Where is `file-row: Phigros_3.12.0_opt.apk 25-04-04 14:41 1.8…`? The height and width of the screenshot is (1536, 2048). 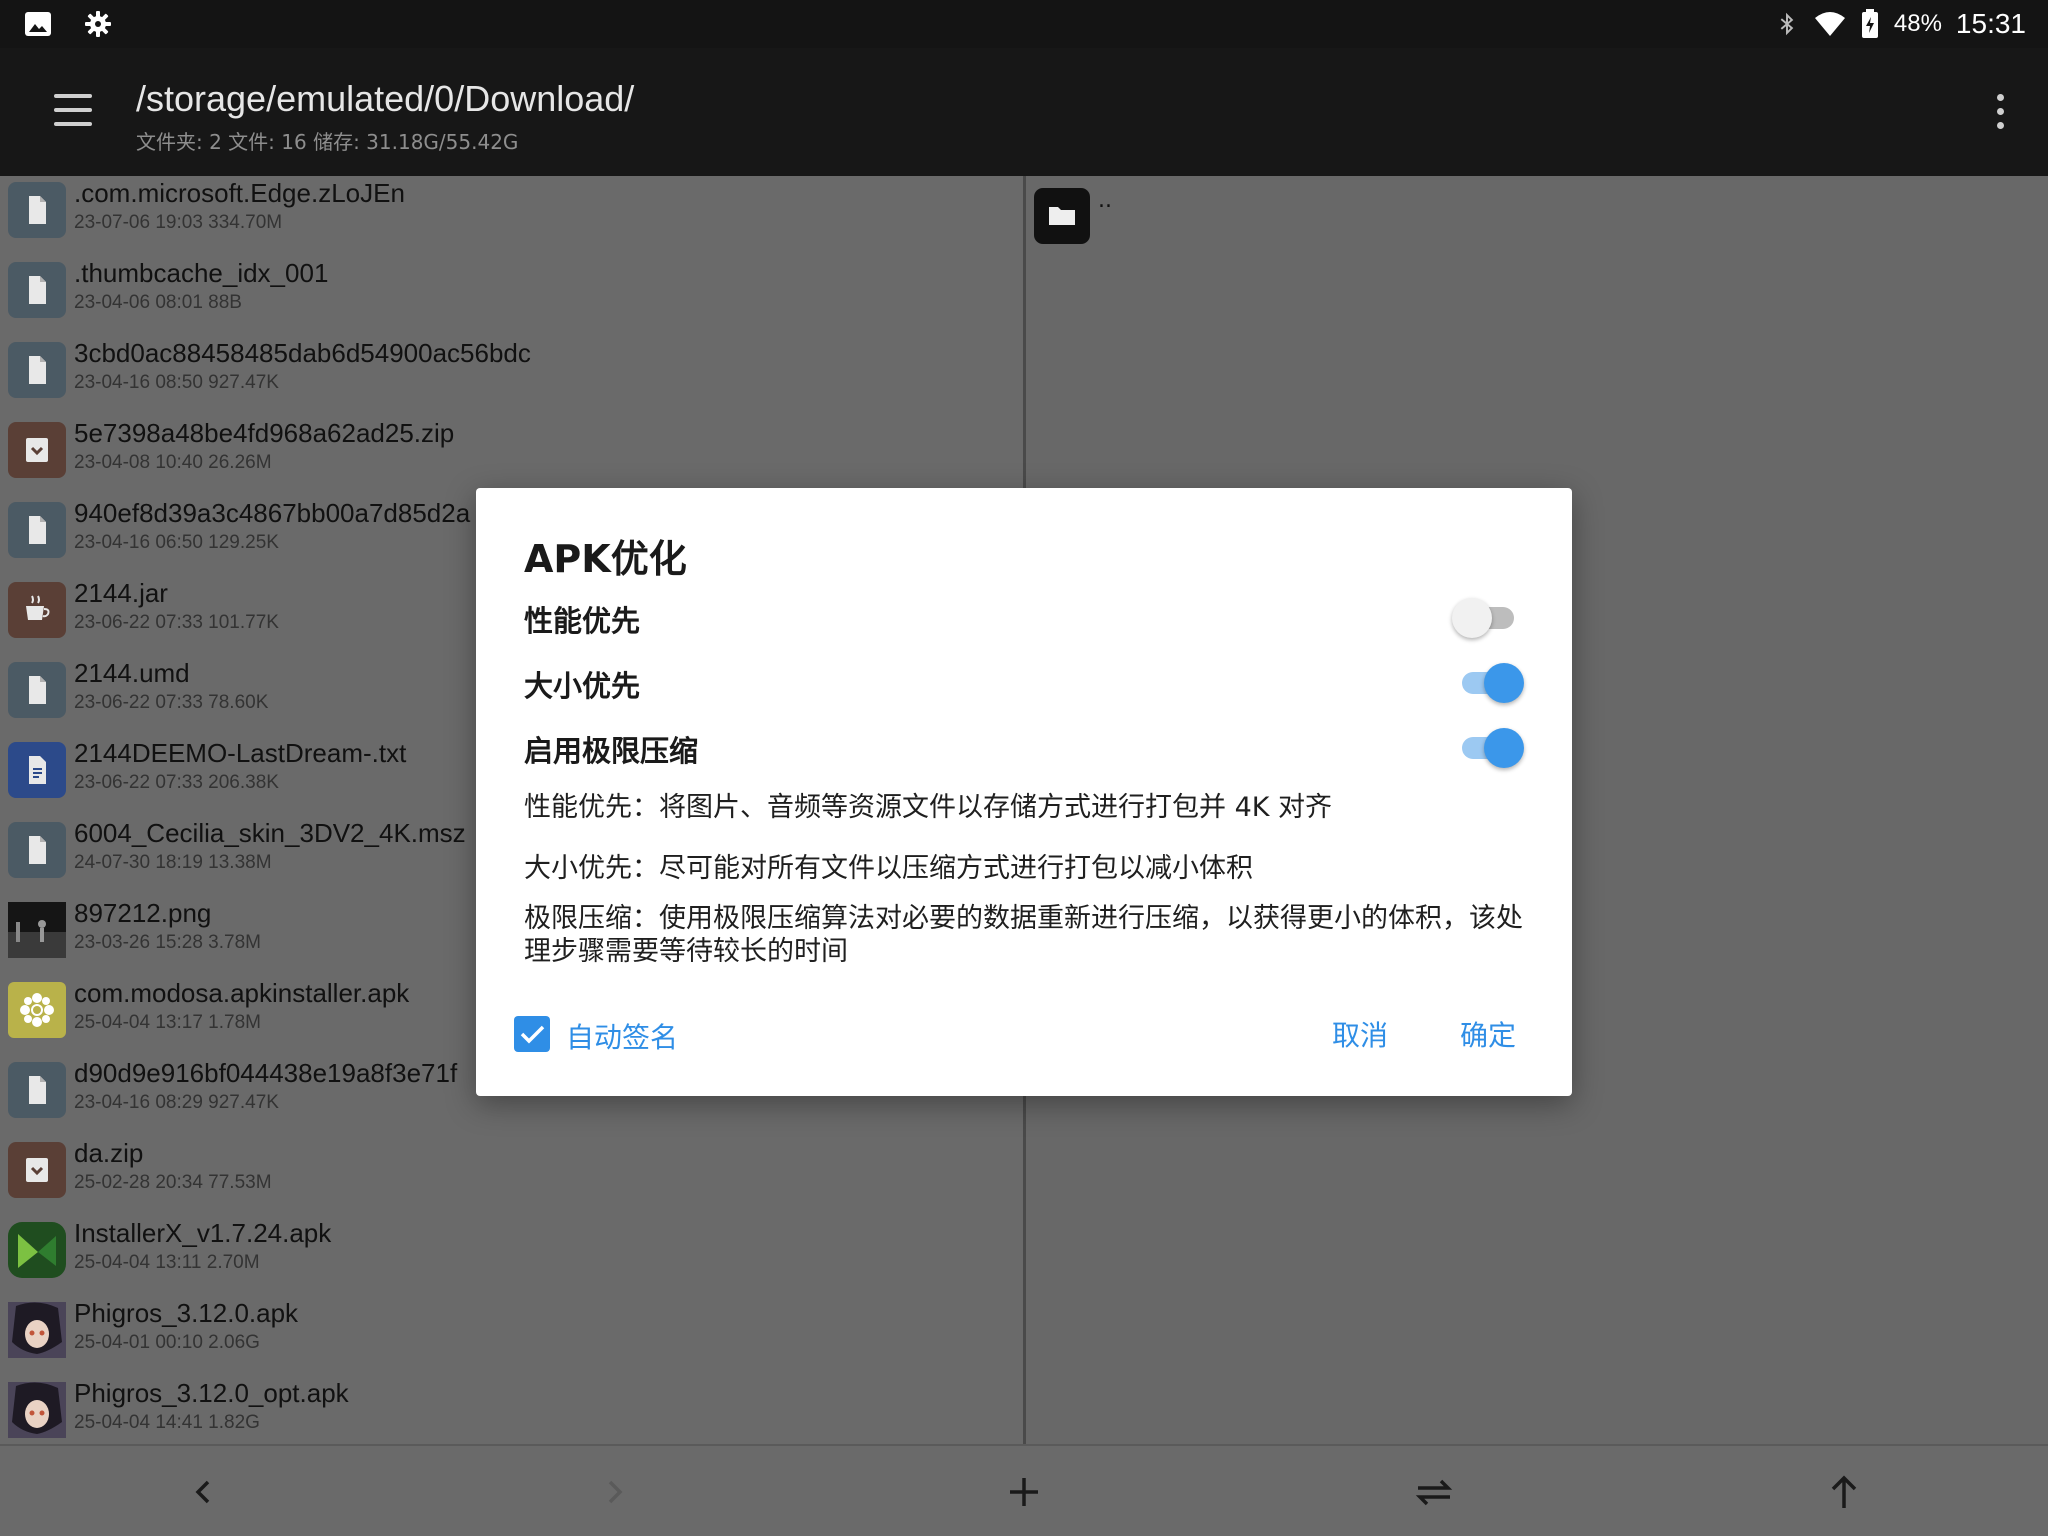
file-row: Phigros_3.12.0_opt.apk 25-04-04 14:41 1.8… is located at coordinates (512, 1410).